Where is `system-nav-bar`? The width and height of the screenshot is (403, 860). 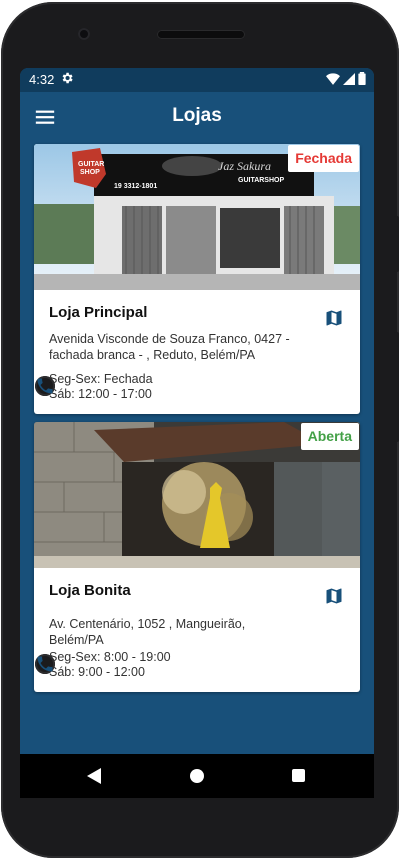 system-nav-bar is located at coordinates (197, 776).